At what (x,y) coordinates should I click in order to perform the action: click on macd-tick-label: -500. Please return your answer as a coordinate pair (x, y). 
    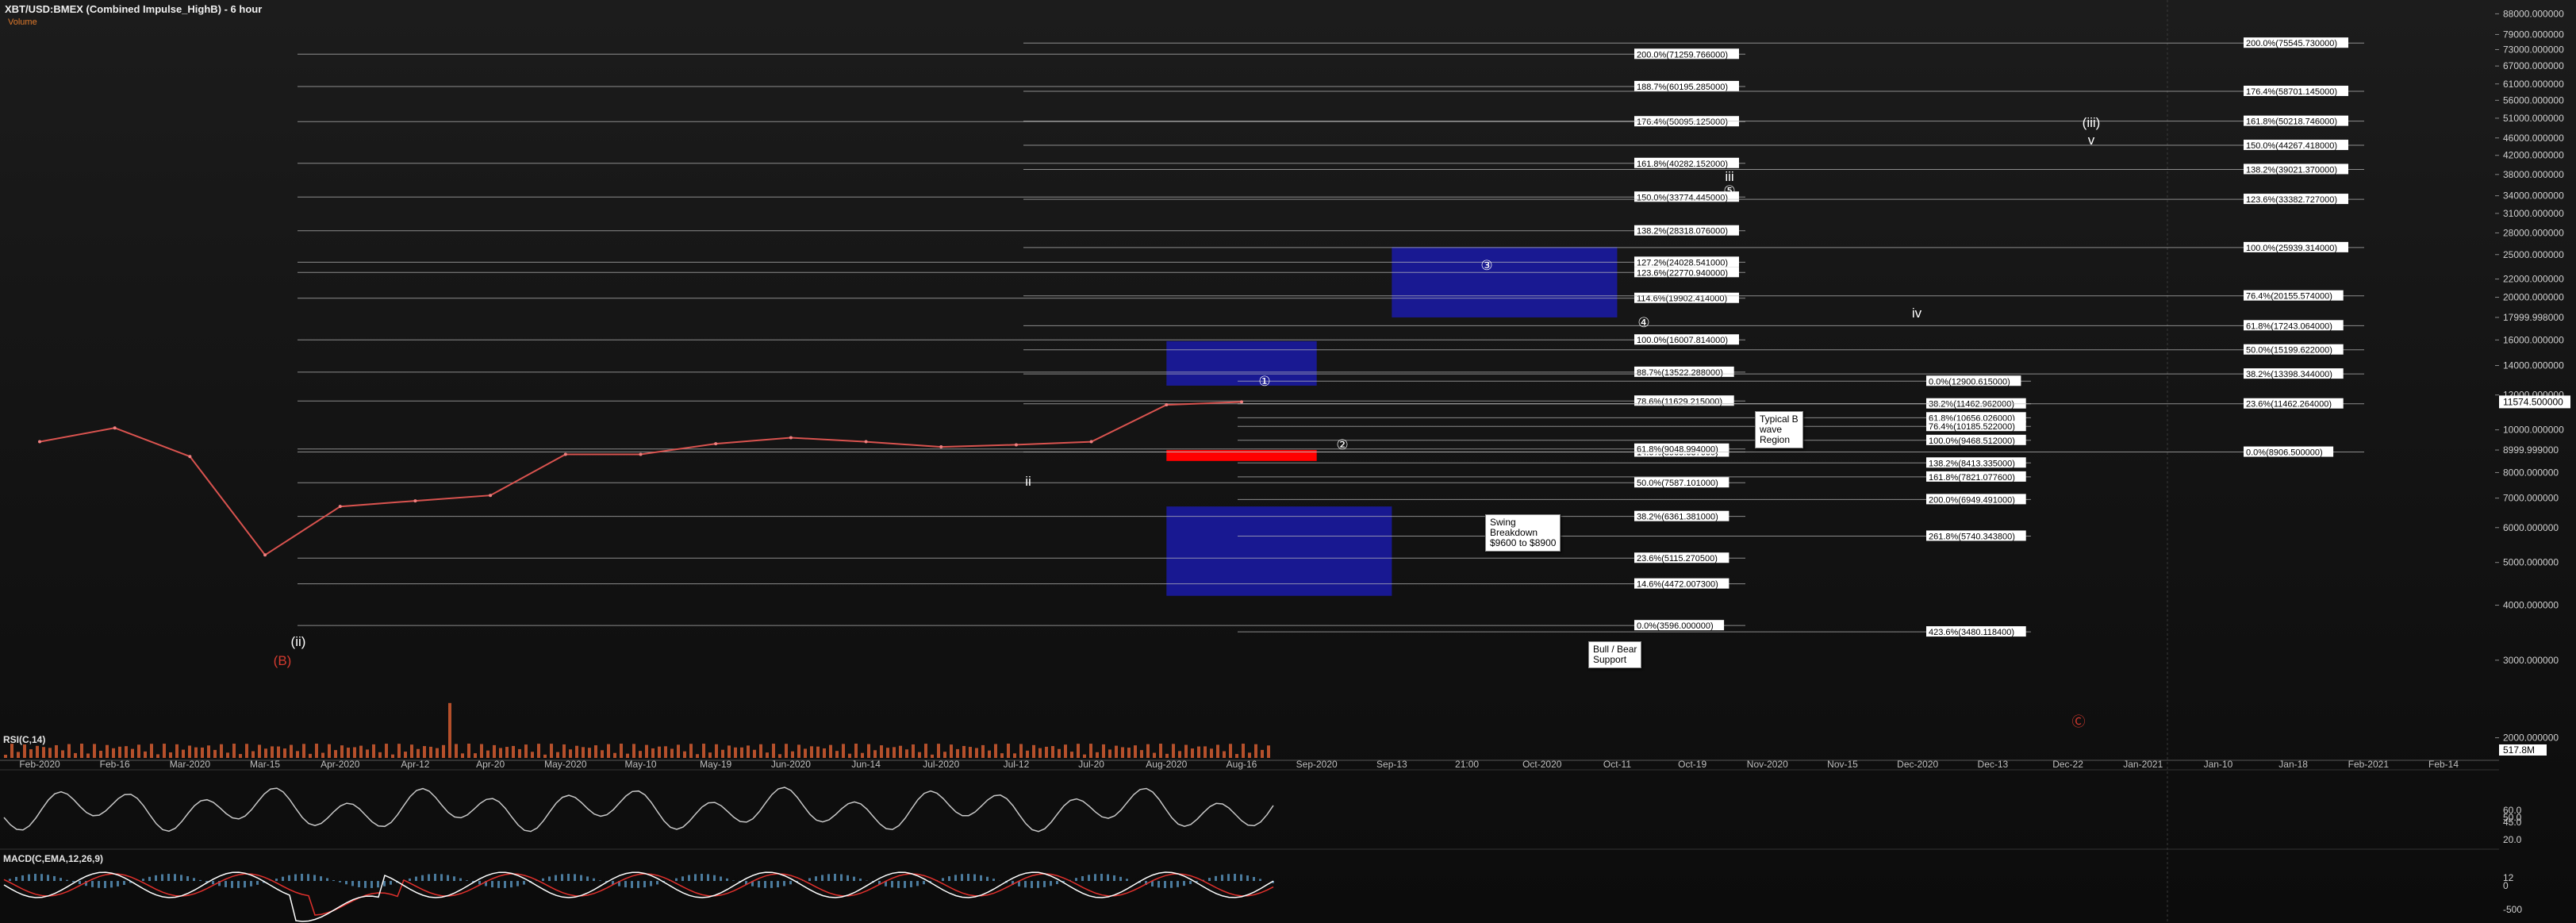
    Looking at the image, I should click on (2512, 909).